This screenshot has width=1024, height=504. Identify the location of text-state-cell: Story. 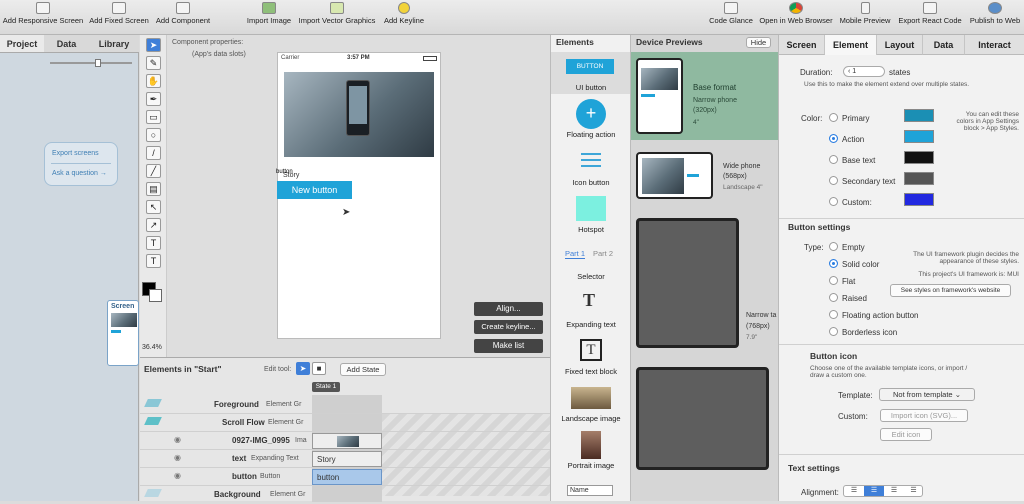
(347, 459).